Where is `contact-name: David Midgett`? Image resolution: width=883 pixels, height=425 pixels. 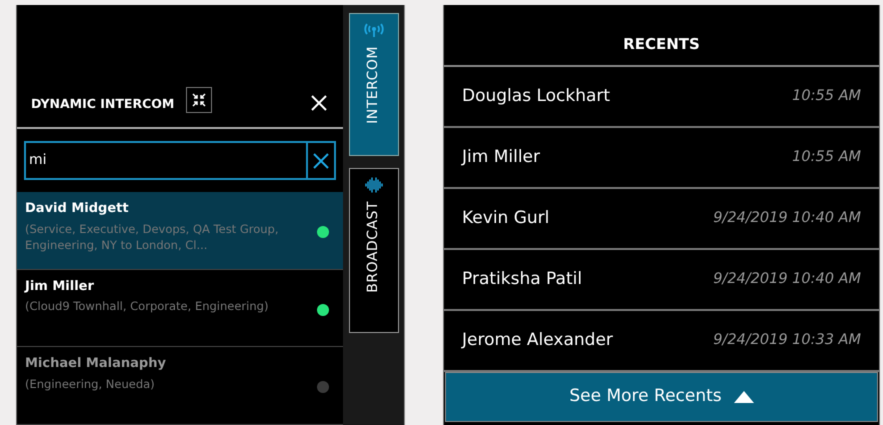 contact-name: David Midgett is located at coordinates (77, 209).